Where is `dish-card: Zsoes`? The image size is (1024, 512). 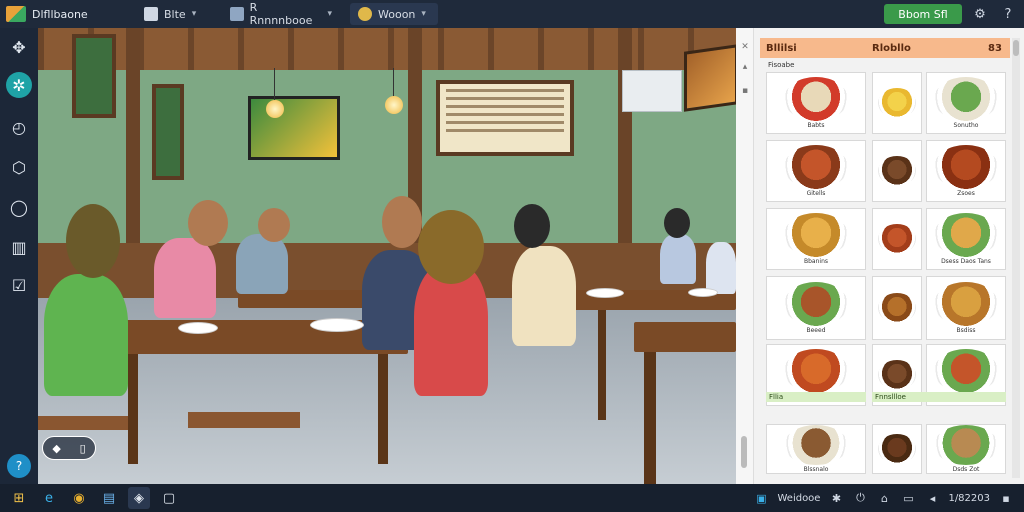
dish-card: Zsoes is located at coordinates (966, 171).